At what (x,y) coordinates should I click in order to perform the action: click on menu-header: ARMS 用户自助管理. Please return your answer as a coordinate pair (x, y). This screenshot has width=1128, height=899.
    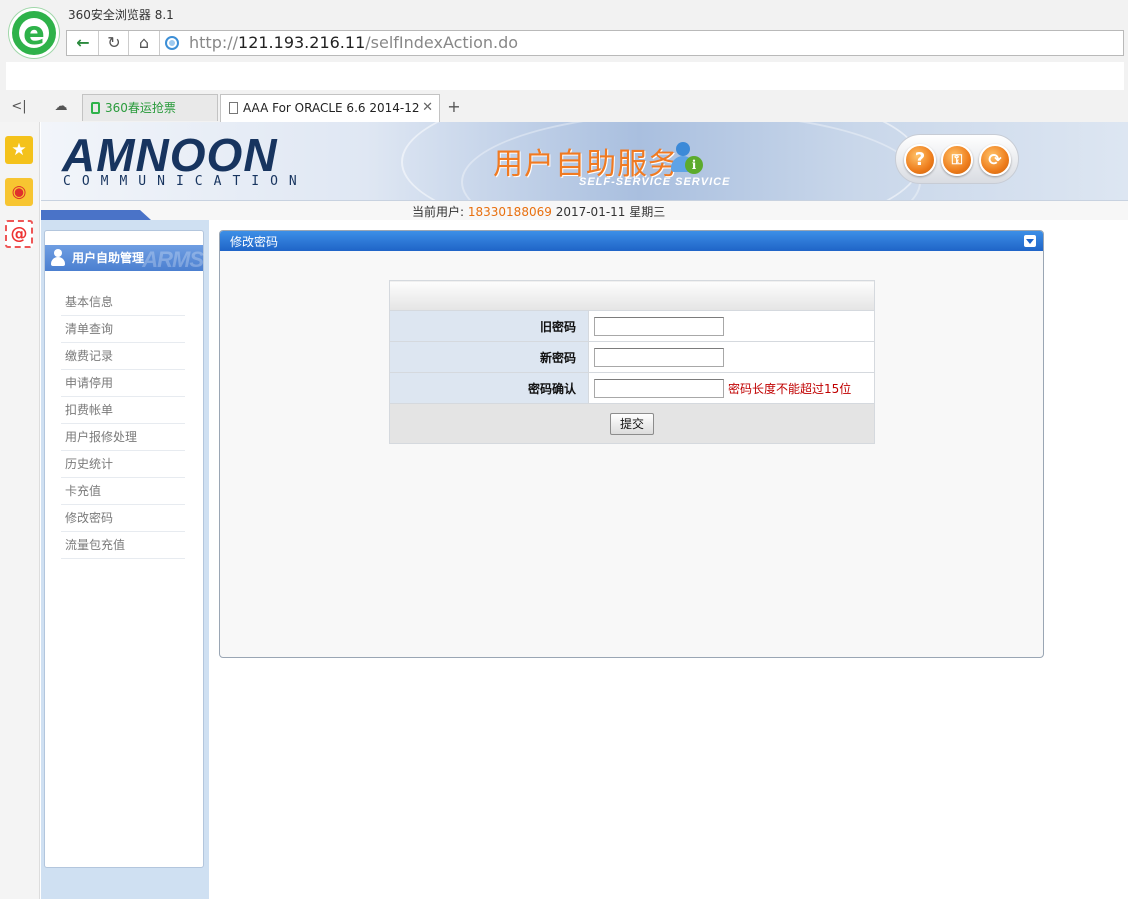
    Looking at the image, I should click on (124, 258).